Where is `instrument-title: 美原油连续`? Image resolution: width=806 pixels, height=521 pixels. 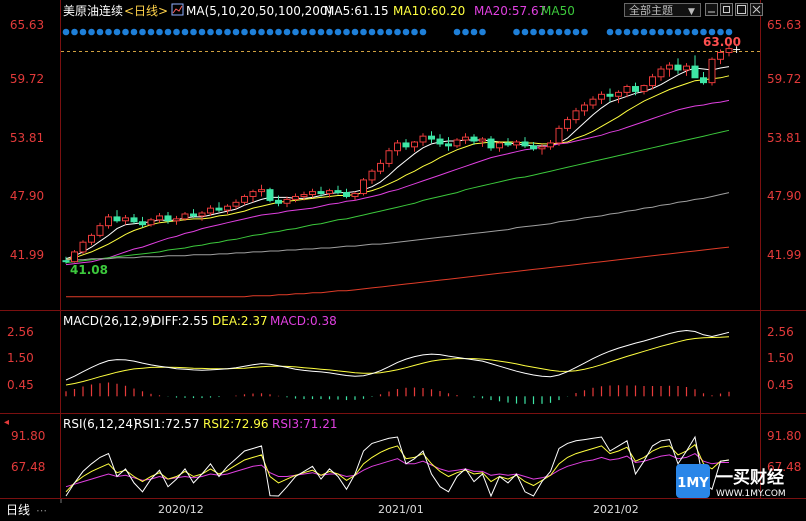 instrument-title: 美原油连续 is located at coordinates (93, 10).